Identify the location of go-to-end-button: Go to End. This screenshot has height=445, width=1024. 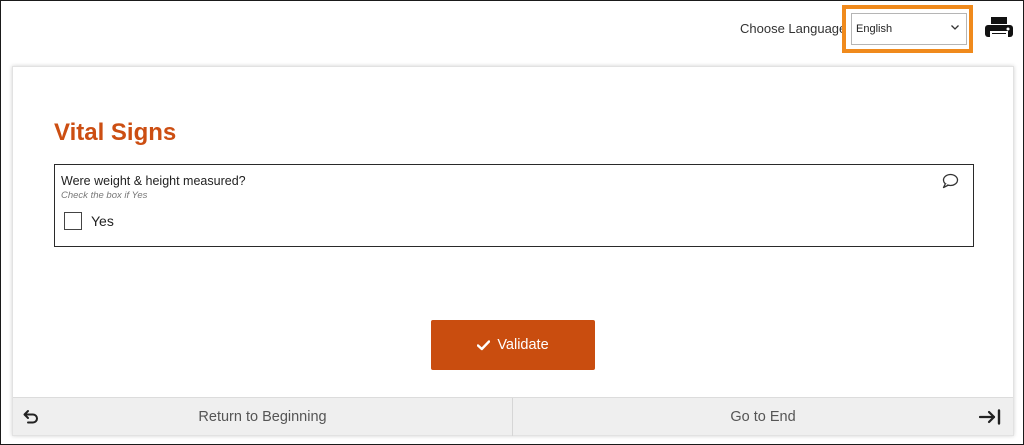
(763, 417).